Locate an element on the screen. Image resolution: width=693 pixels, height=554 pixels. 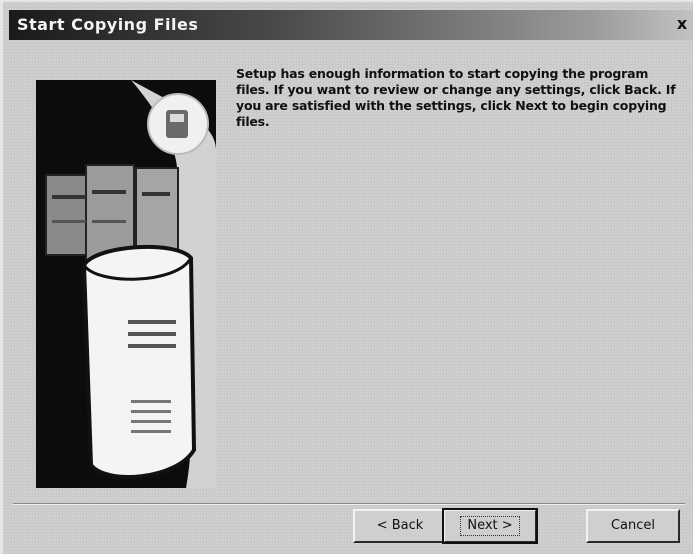
button-separator is located at coordinates (349, 504).